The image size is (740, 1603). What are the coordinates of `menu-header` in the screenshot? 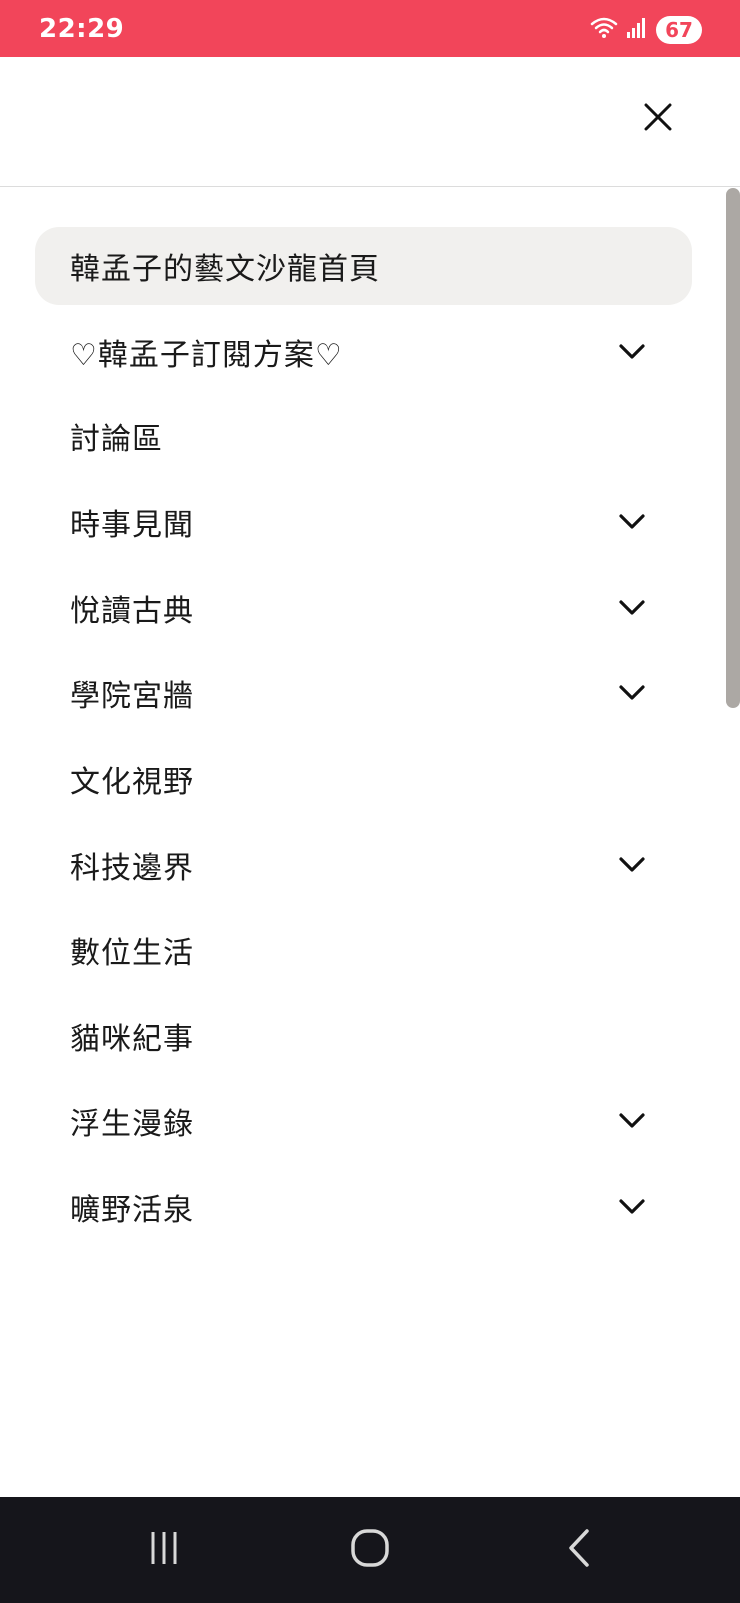 It's located at (370, 122).